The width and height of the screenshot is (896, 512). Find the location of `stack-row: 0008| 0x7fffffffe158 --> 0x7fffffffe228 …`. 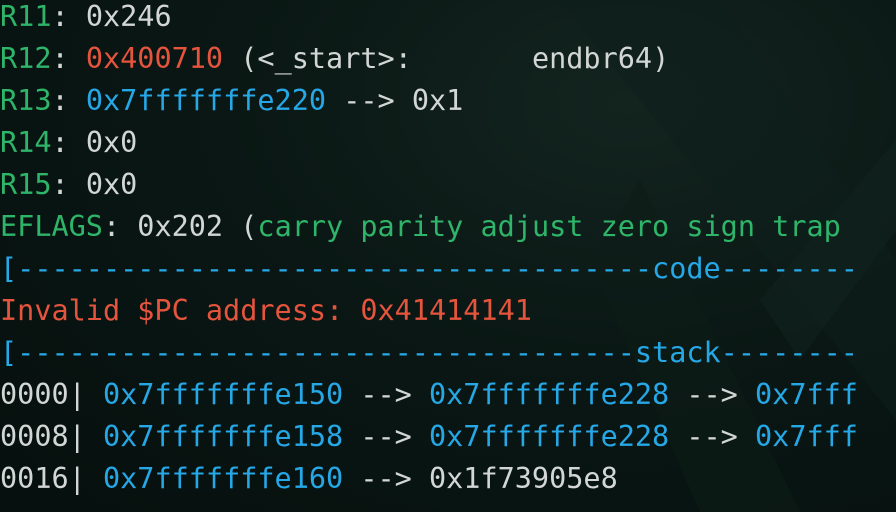

stack-row: 0008| 0x7fffffffe158 --> 0x7fffffffe228 … is located at coordinates (429, 436).